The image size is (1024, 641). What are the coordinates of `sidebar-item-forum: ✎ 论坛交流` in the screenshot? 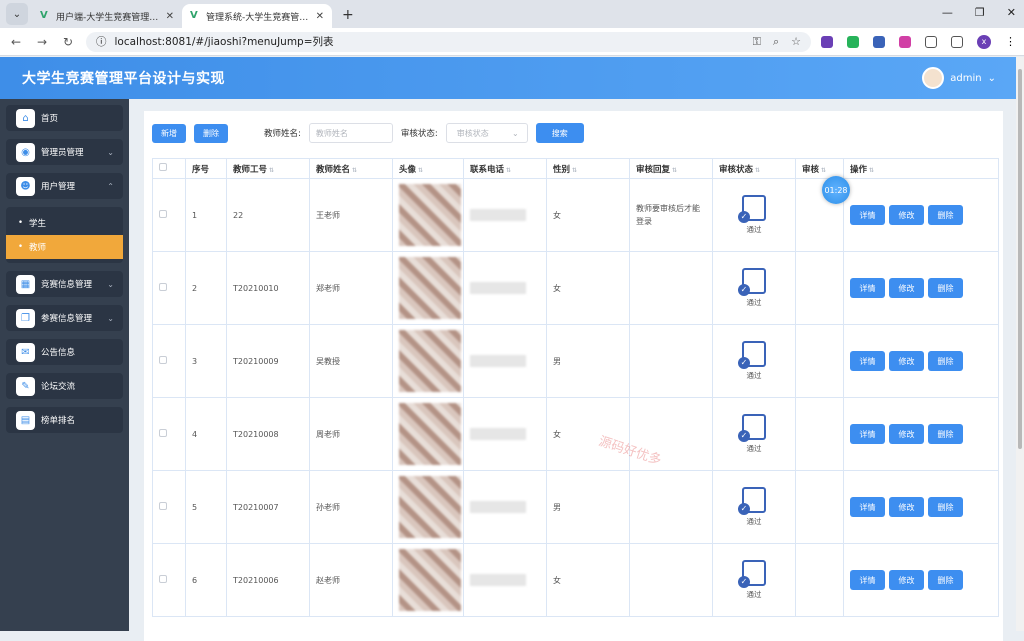 It's located at (64, 386).